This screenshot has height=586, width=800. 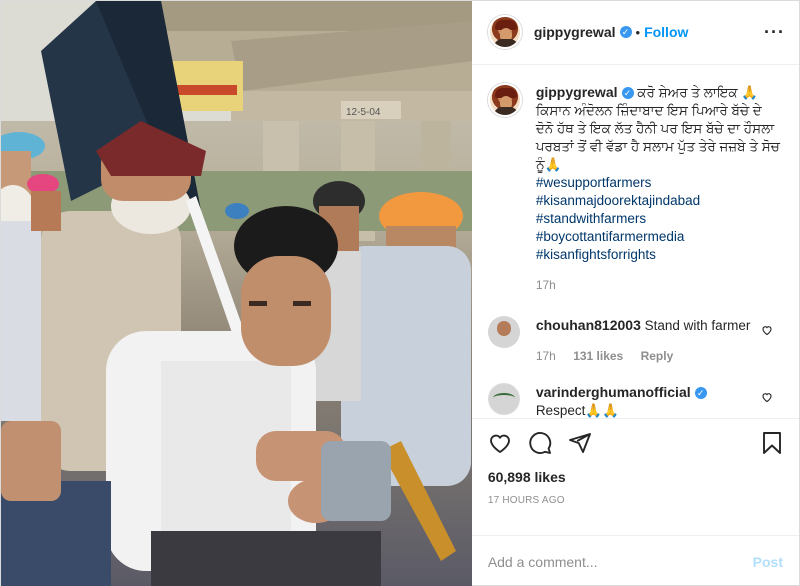 What do you see at coordinates (598, 356) in the screenshot?
I see `comment-likes: 131 likes` at bounding box center [598, 356].